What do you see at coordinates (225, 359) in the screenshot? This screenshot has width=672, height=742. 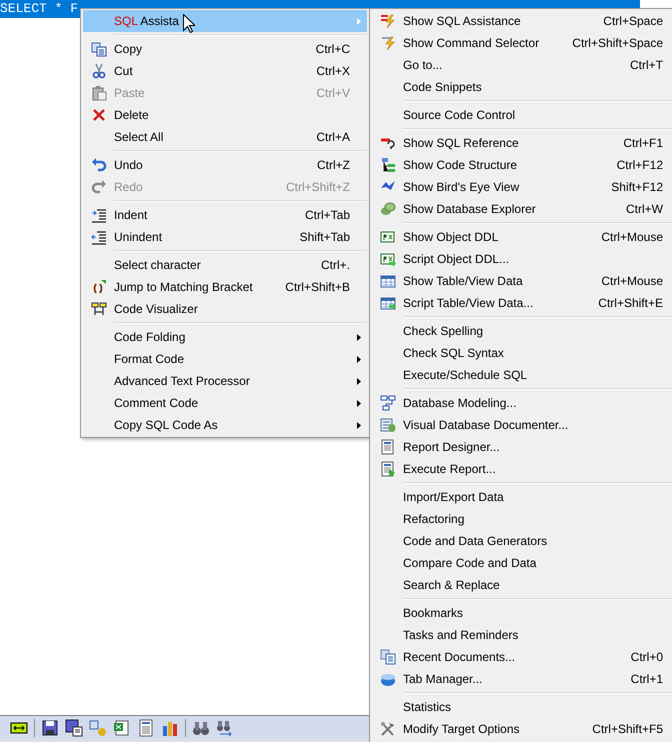 I see `menu-item: Format Code` at bounding box center [225, 359].